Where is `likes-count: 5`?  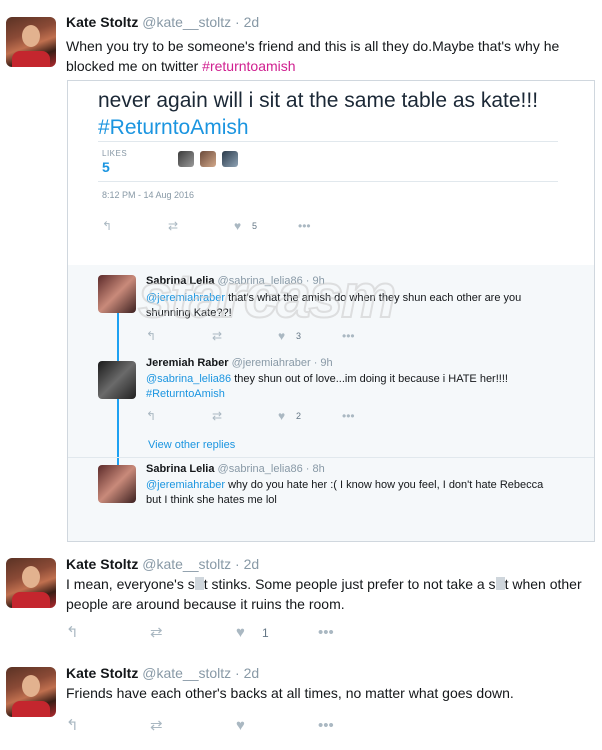 likes-count: 5 is located at coordinates (106, 167).